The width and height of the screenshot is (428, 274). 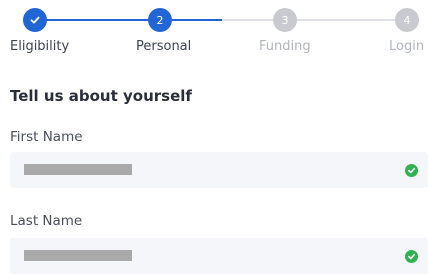 What do you see at coordinates (101, 96) in the screenshot?
I see `form-heading: Tell us about yourself` at bounding box center [101, 96].